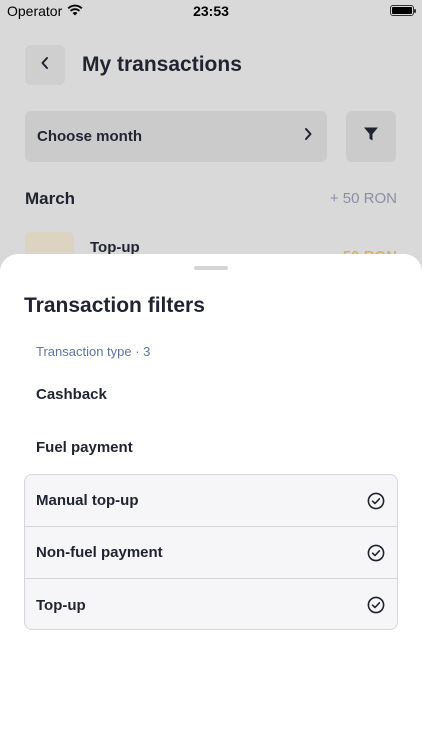  Describe the element at coordinates (308, 136) in the screenshot. I see `chevron-right-icon` at that location.